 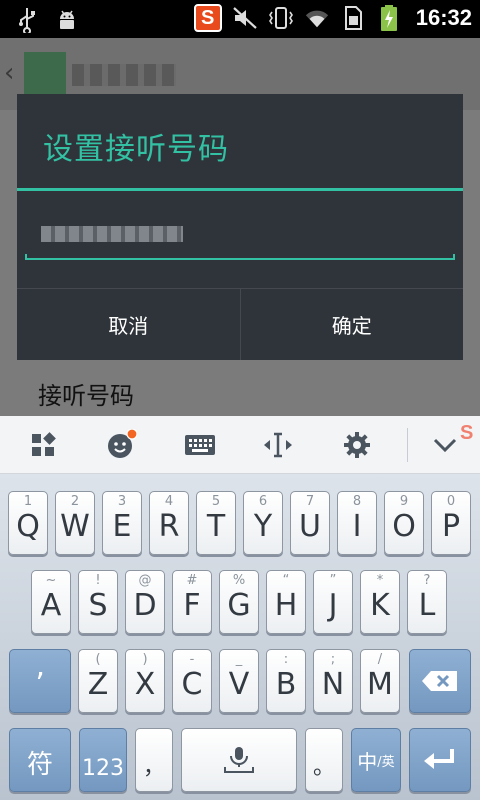 I want to click on status-bar: S 16:32, so click(x=240, y=19).